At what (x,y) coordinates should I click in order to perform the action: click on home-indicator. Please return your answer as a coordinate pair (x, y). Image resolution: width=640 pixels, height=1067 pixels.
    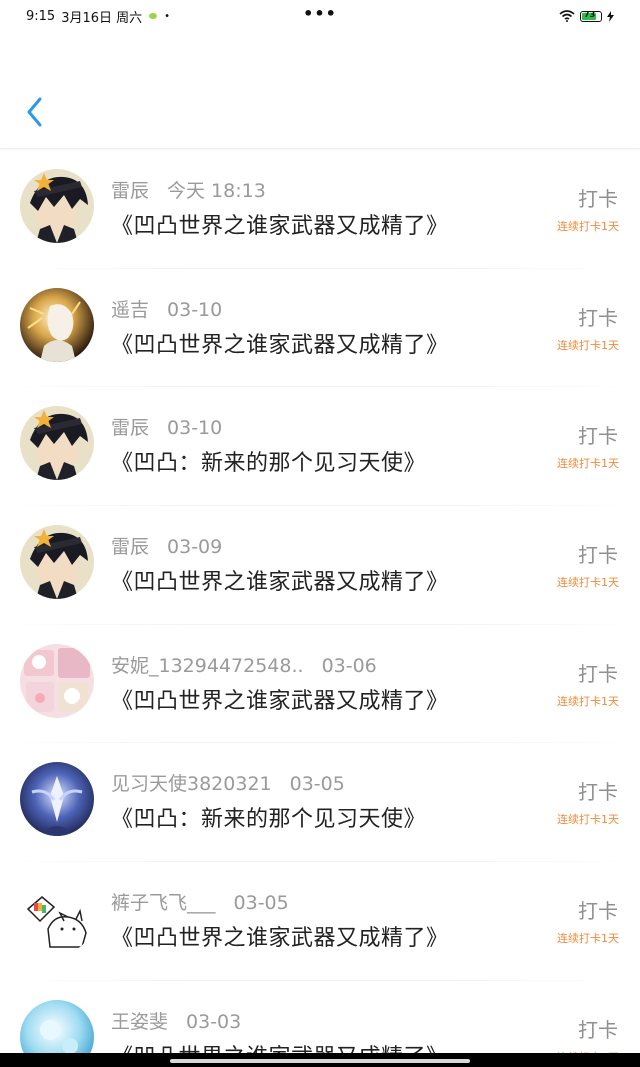
    Looking at the image, I should click on (320, 1061).